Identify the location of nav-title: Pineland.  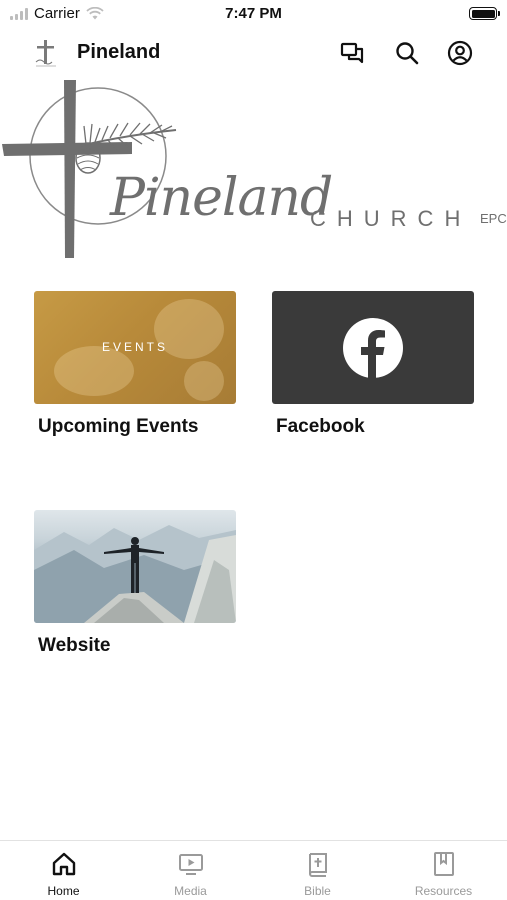
(119, 52).